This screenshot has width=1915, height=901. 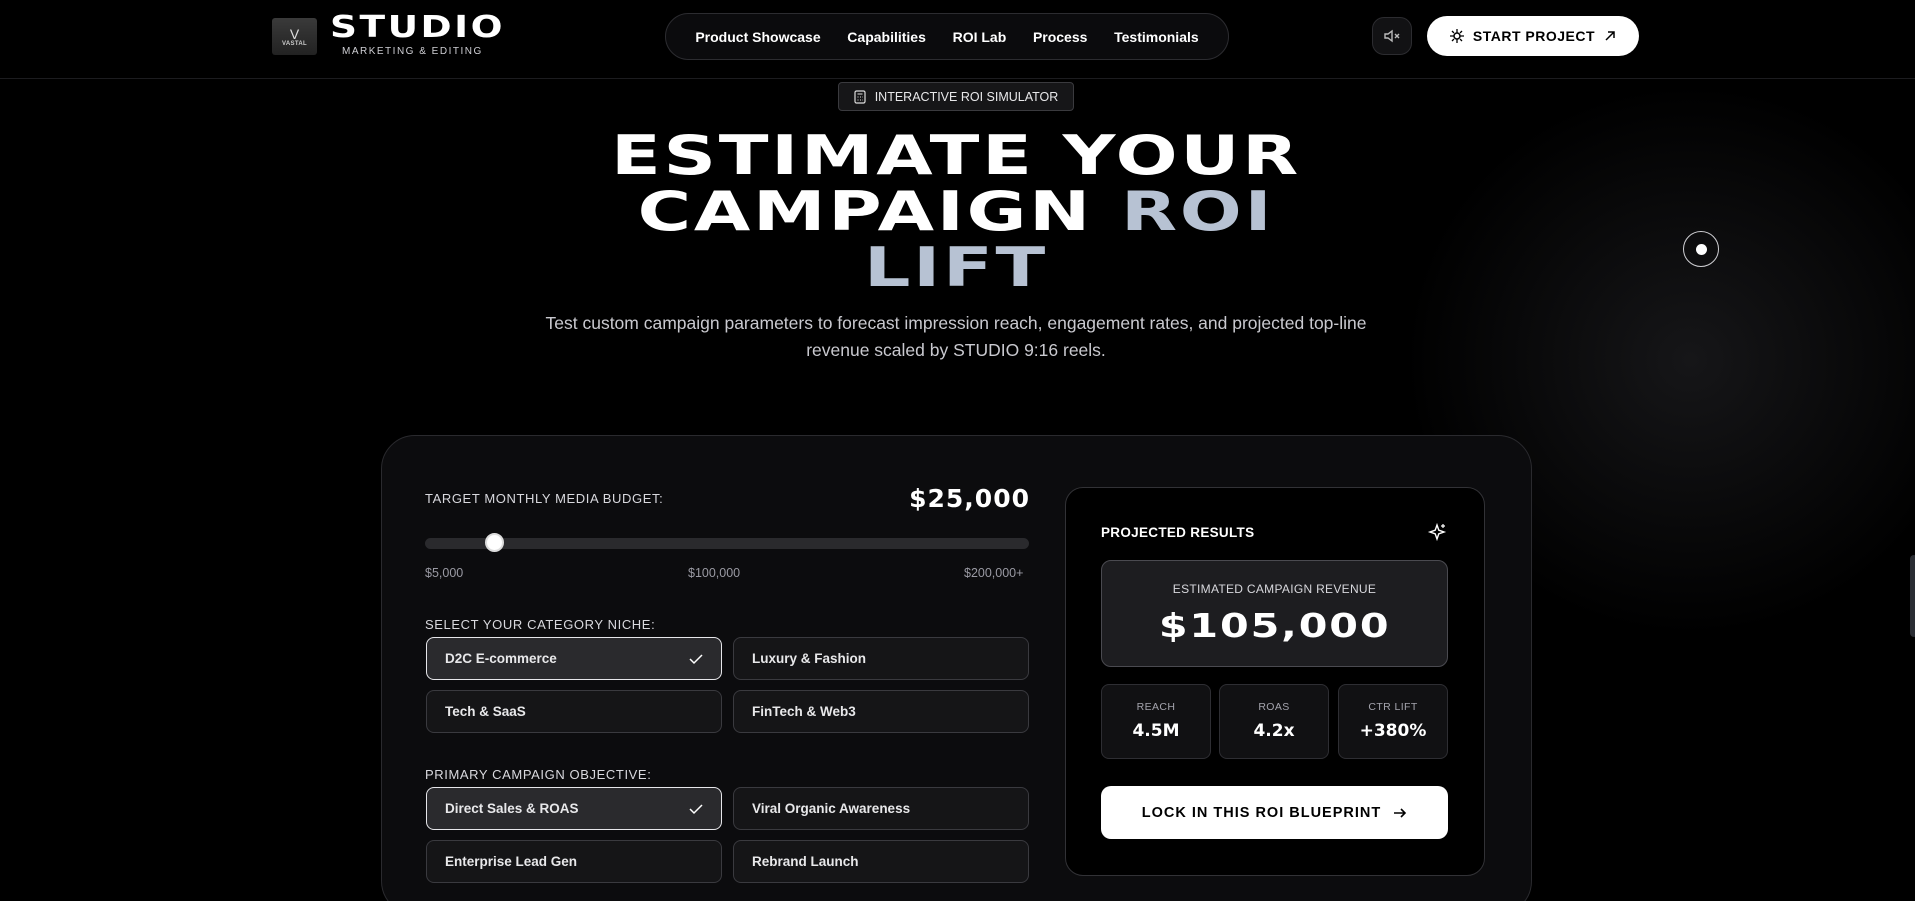 What do you see at coordinates (805, 861) in the screenshot?
I see `objective-option-label: Rebrand Launch` at bounding box center [805, 861].